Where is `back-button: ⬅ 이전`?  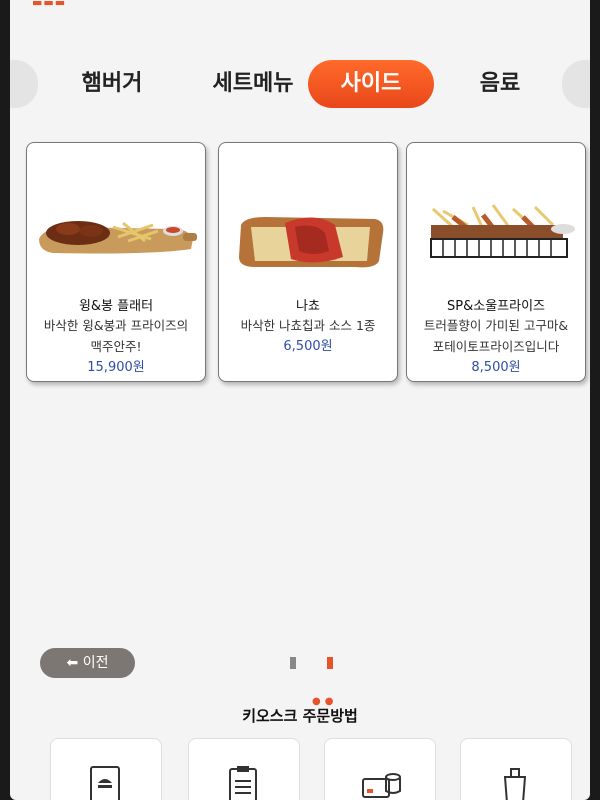
back-button: ⬅ 이전 is located at coordinates (87, 663).